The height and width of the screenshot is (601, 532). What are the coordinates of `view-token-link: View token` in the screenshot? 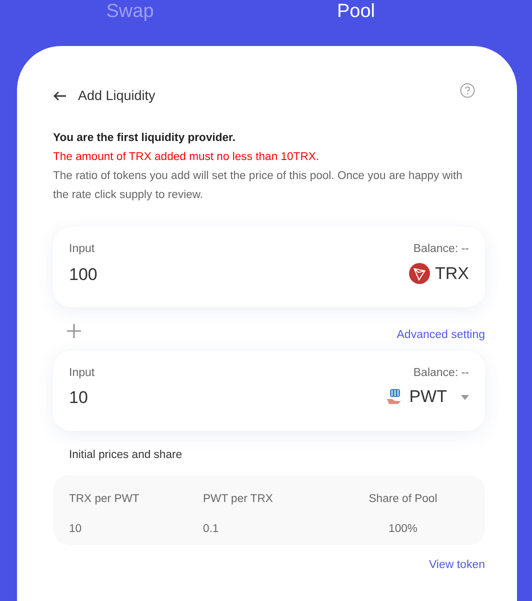 It's located at (456, 565).